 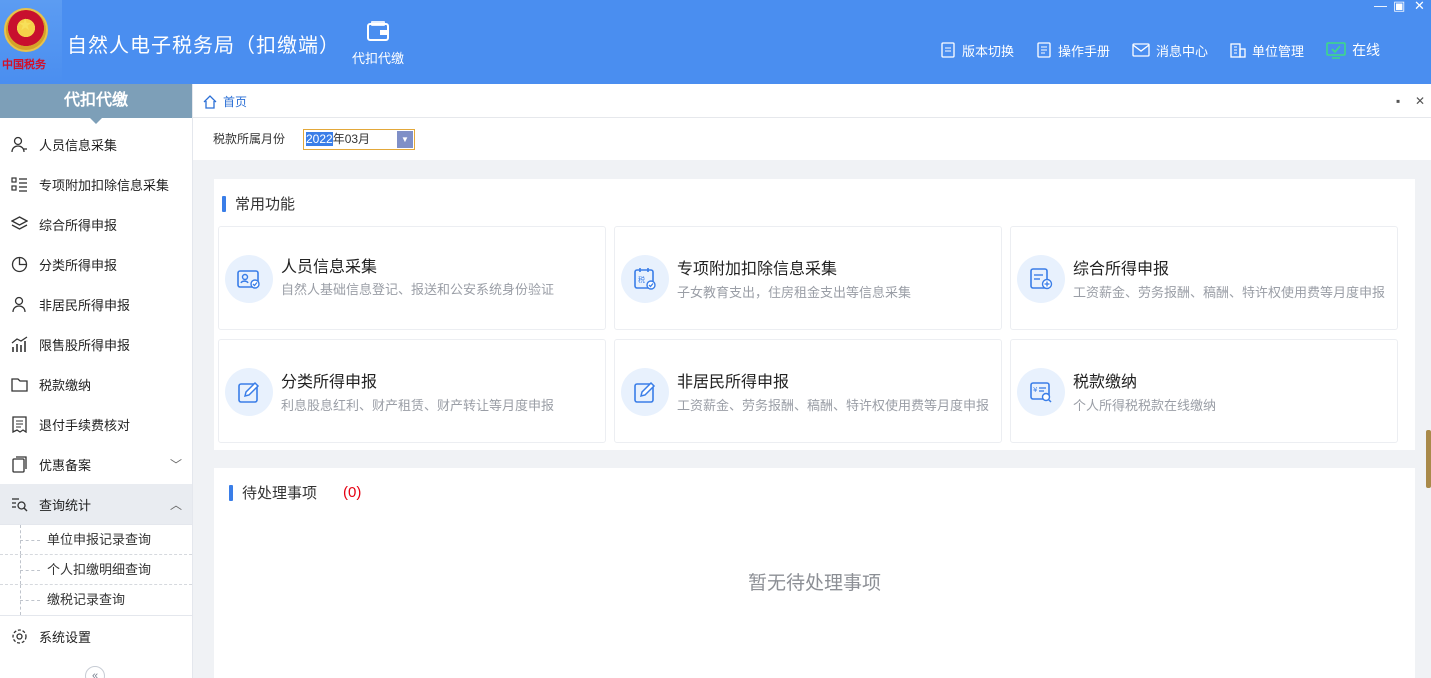 I want to click on pending-empty-message: 暂无待处理事项, so click(x=814, y=583).